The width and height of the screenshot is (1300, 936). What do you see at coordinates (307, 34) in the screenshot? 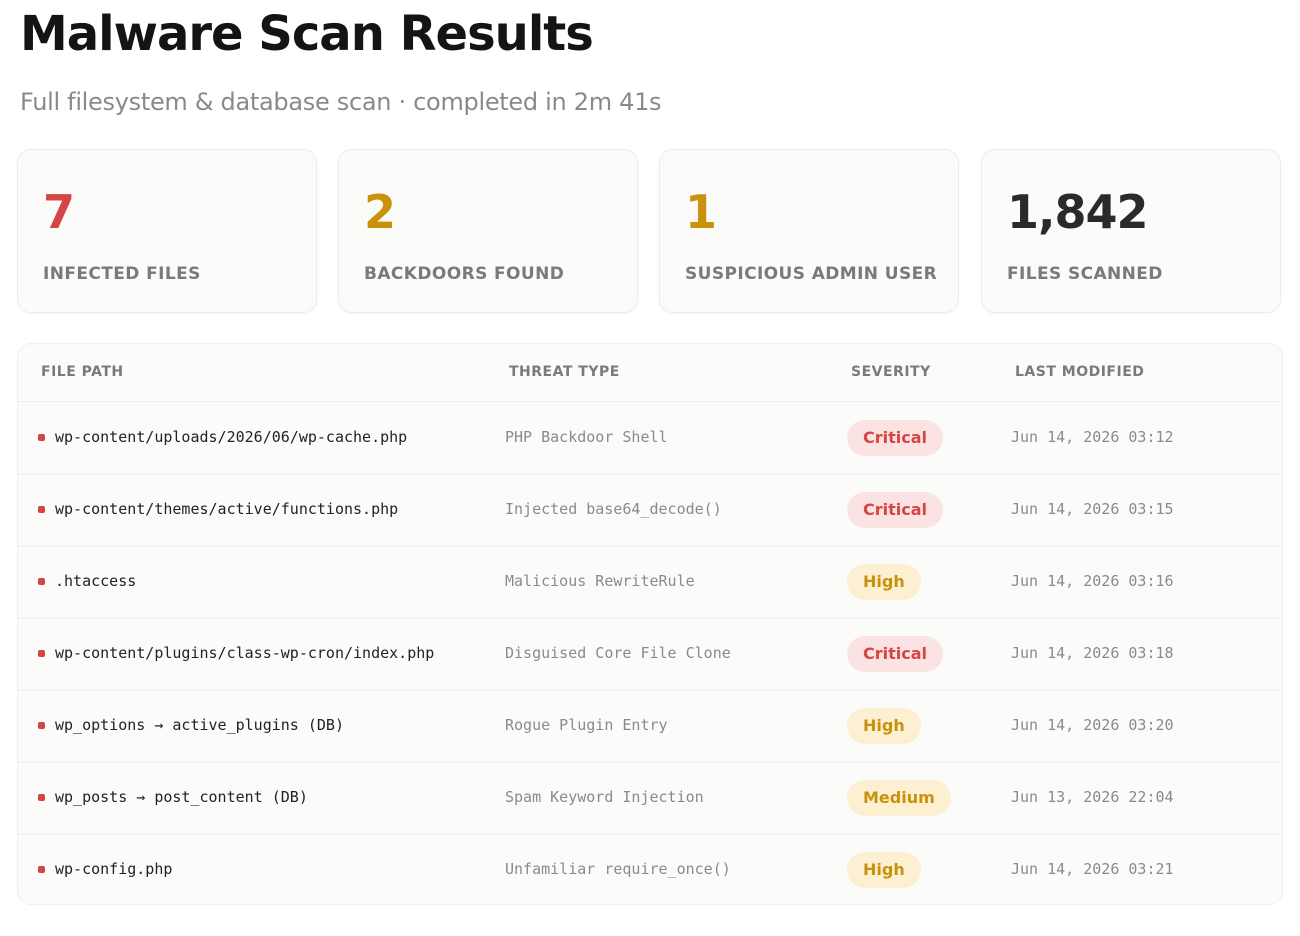
I see `page-title: Malware Scan Results` at bounding box center [307, 34].